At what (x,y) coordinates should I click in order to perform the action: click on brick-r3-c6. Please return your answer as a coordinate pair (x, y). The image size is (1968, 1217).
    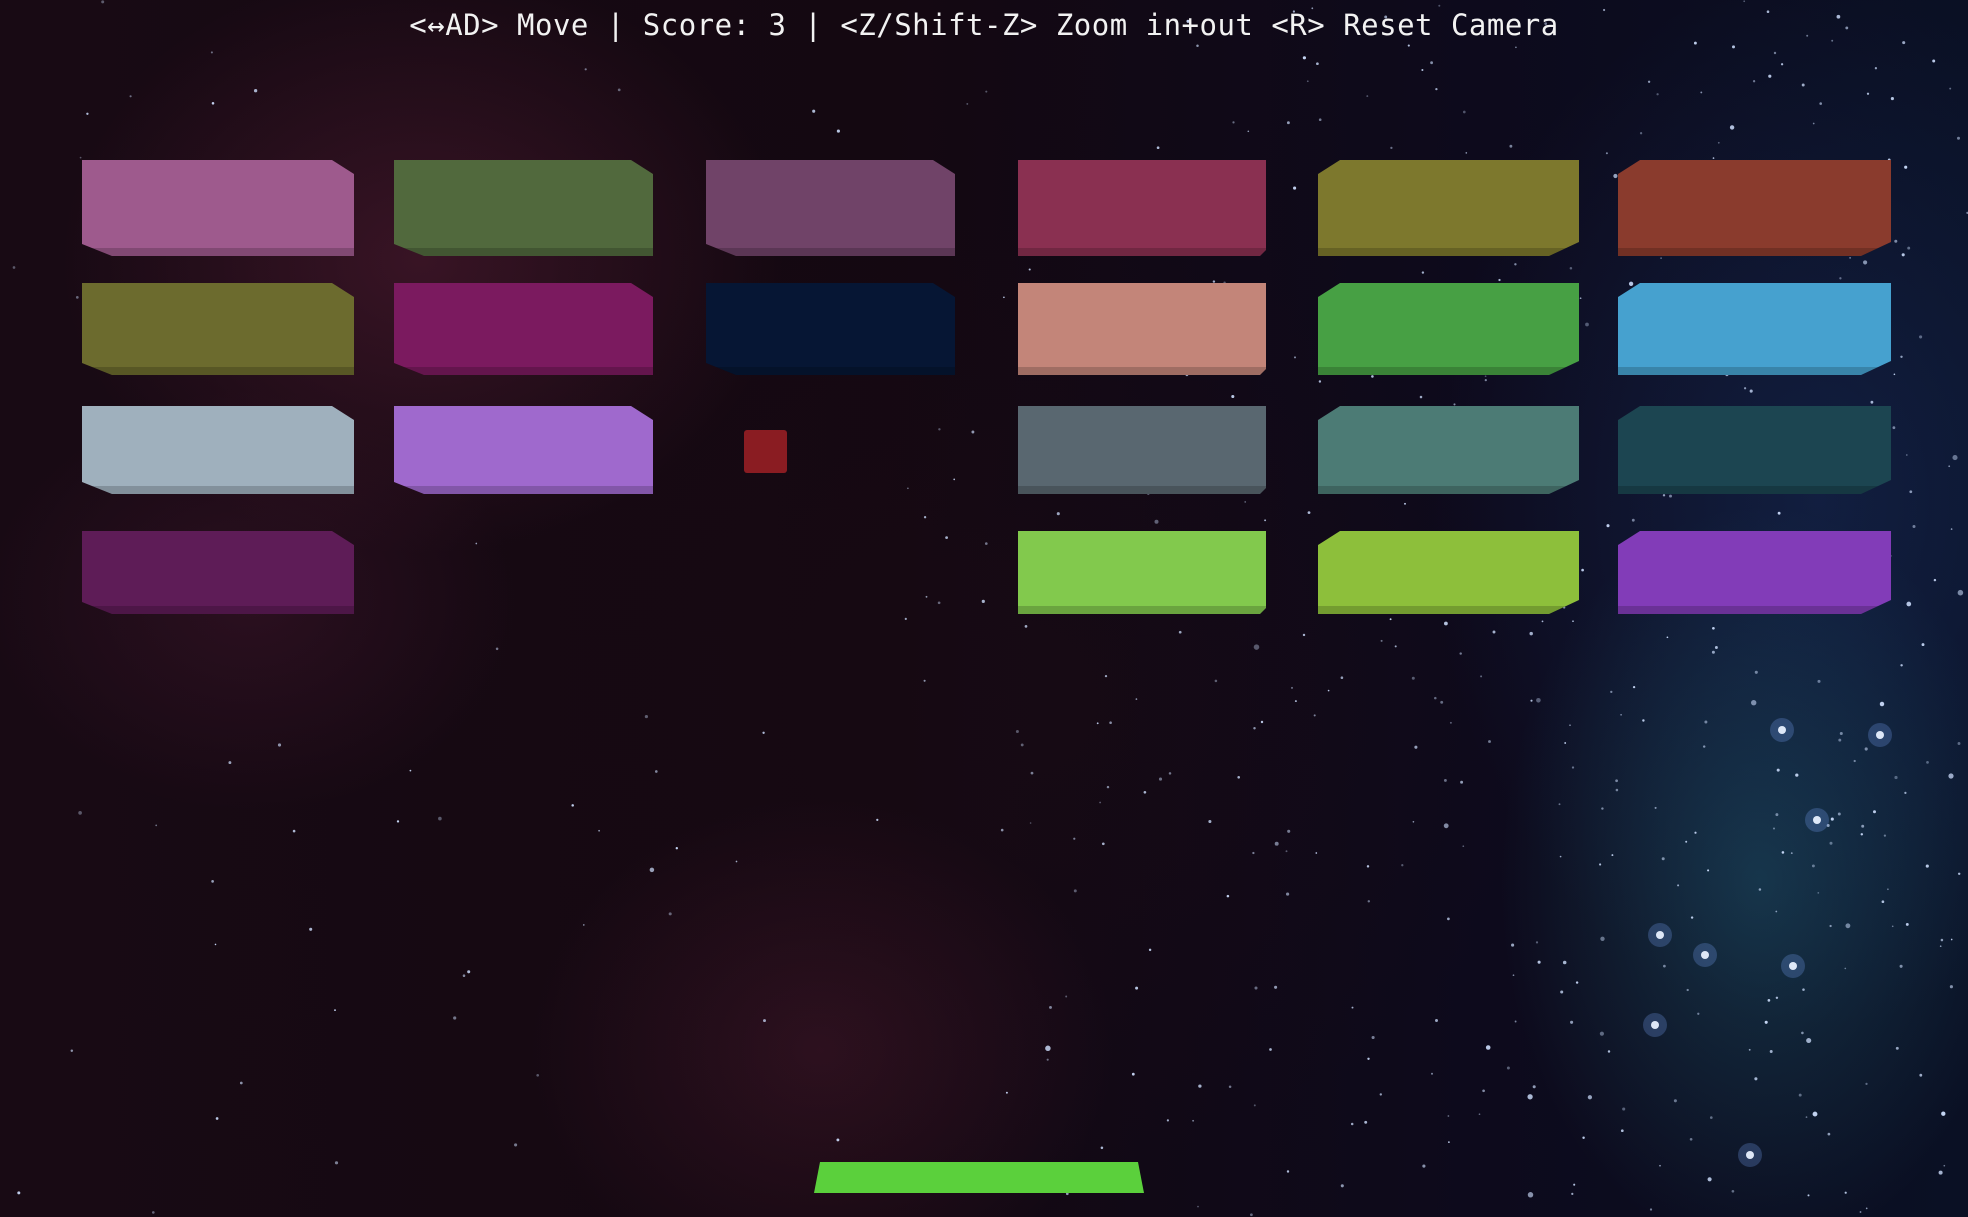
    Looking at the image, I should click on (1754, 450).